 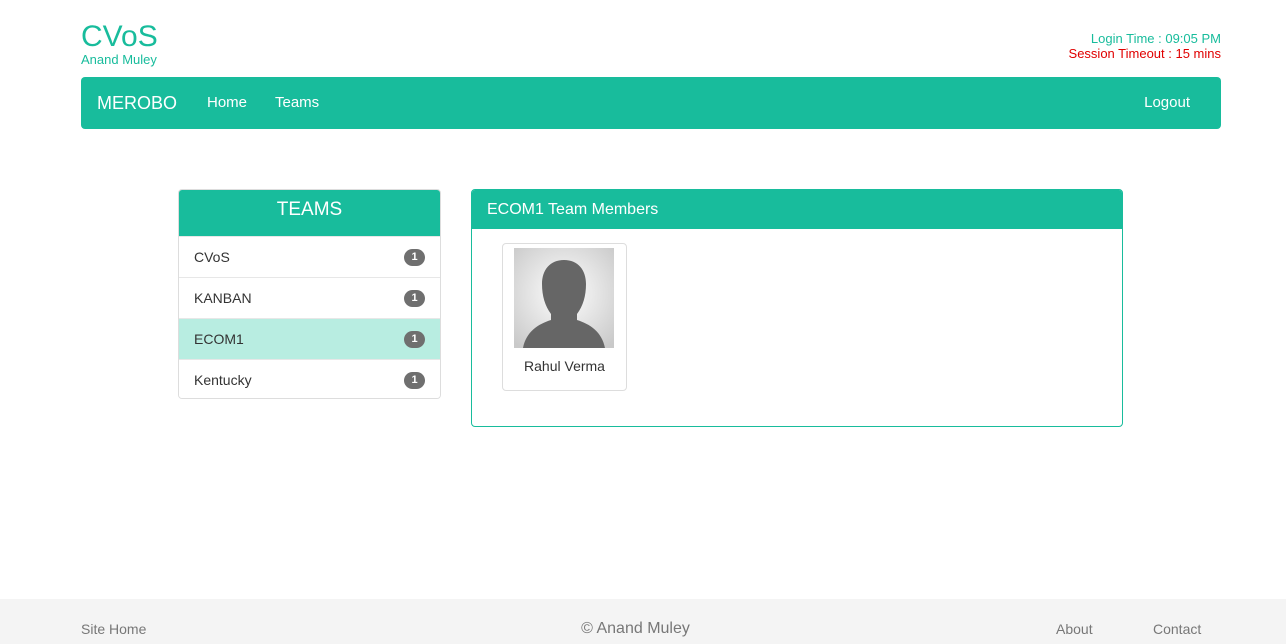 What do you see at coordinates (651, 103) in the screenshot?
I see `main-navbar: MEROBO Home Teams Logout` at bounding box center [651, 103].